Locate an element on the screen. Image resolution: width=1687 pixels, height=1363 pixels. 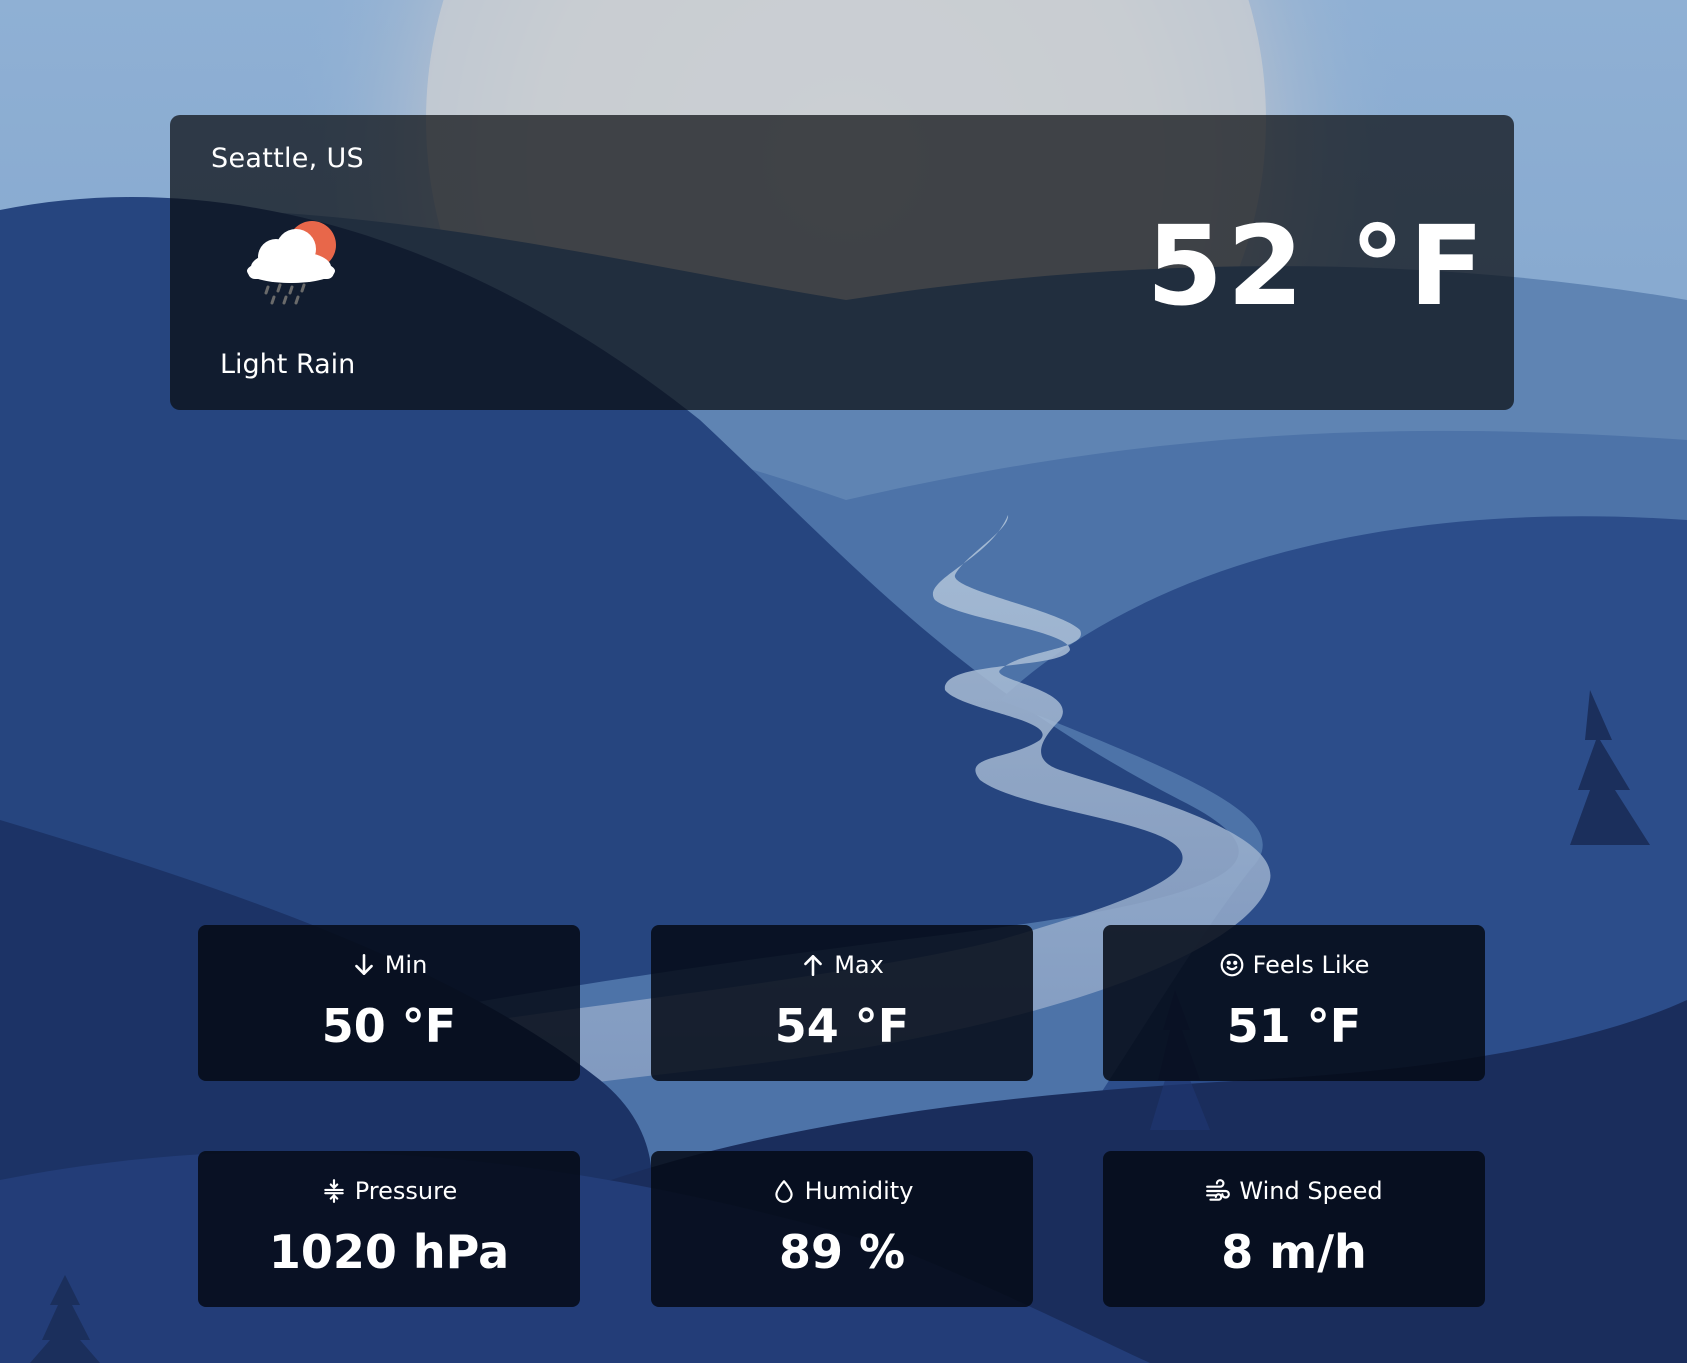
stat-card-humidity: Humidity 89 % is located at coordinates (842, 1229).